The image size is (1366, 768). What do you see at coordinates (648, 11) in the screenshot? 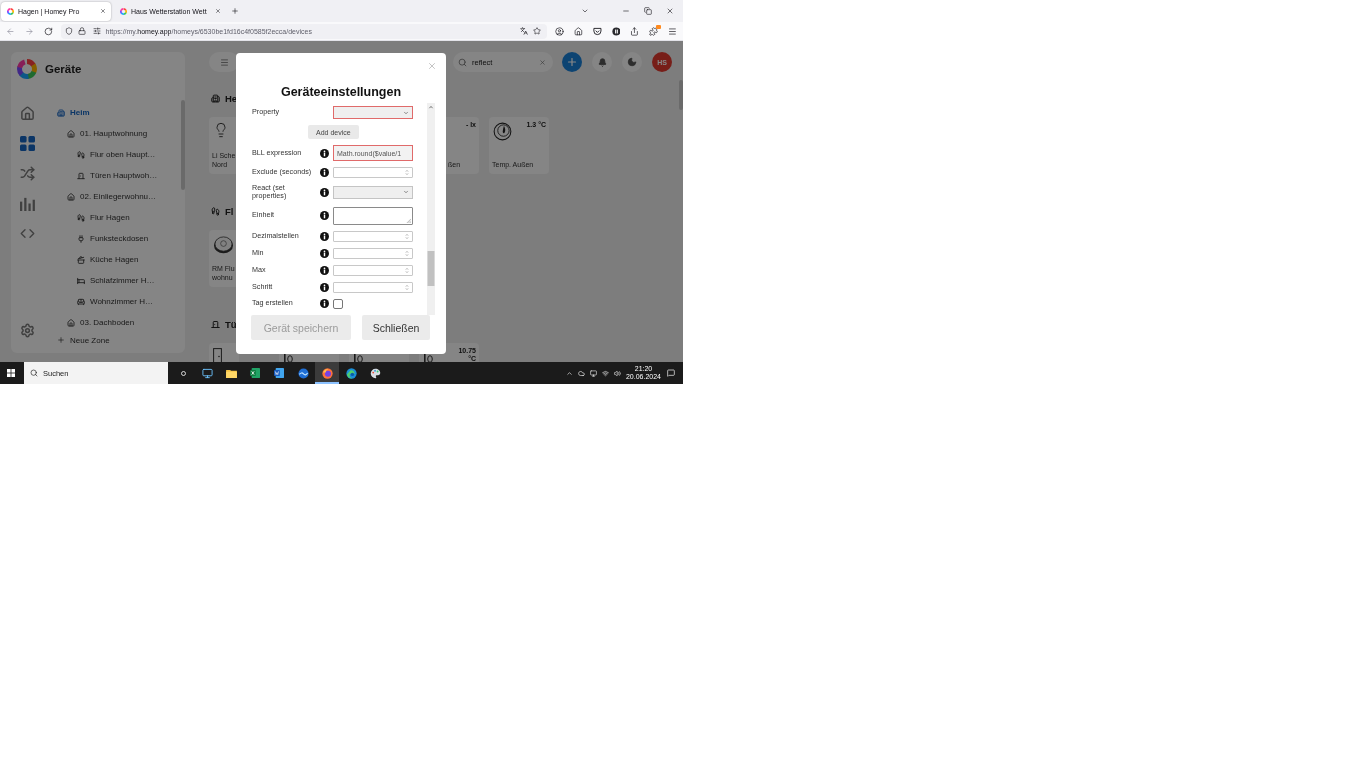
I see `restore-icon` at bounding box center [648, 11].